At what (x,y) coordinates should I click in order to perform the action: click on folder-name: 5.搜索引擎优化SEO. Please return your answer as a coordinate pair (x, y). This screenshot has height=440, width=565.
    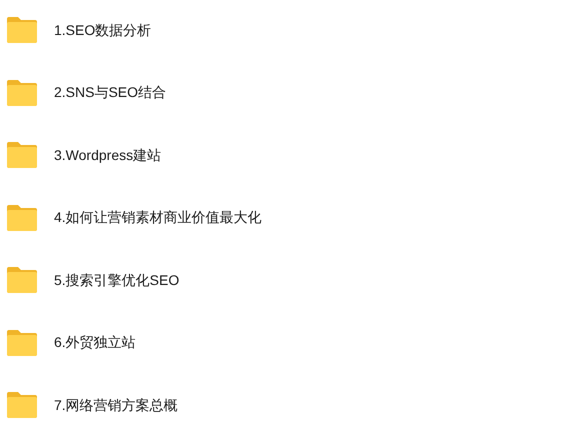
    Looking at the image, I should click on (117, 280).